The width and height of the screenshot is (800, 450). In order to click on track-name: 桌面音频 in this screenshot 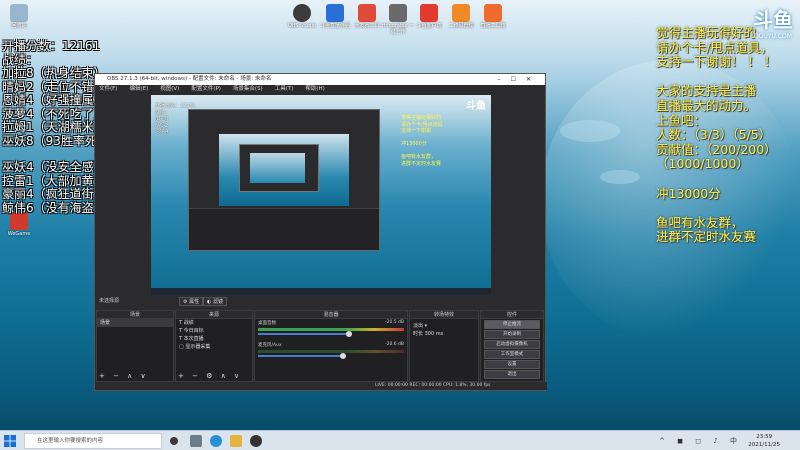, I will do `click(267, 323)`.